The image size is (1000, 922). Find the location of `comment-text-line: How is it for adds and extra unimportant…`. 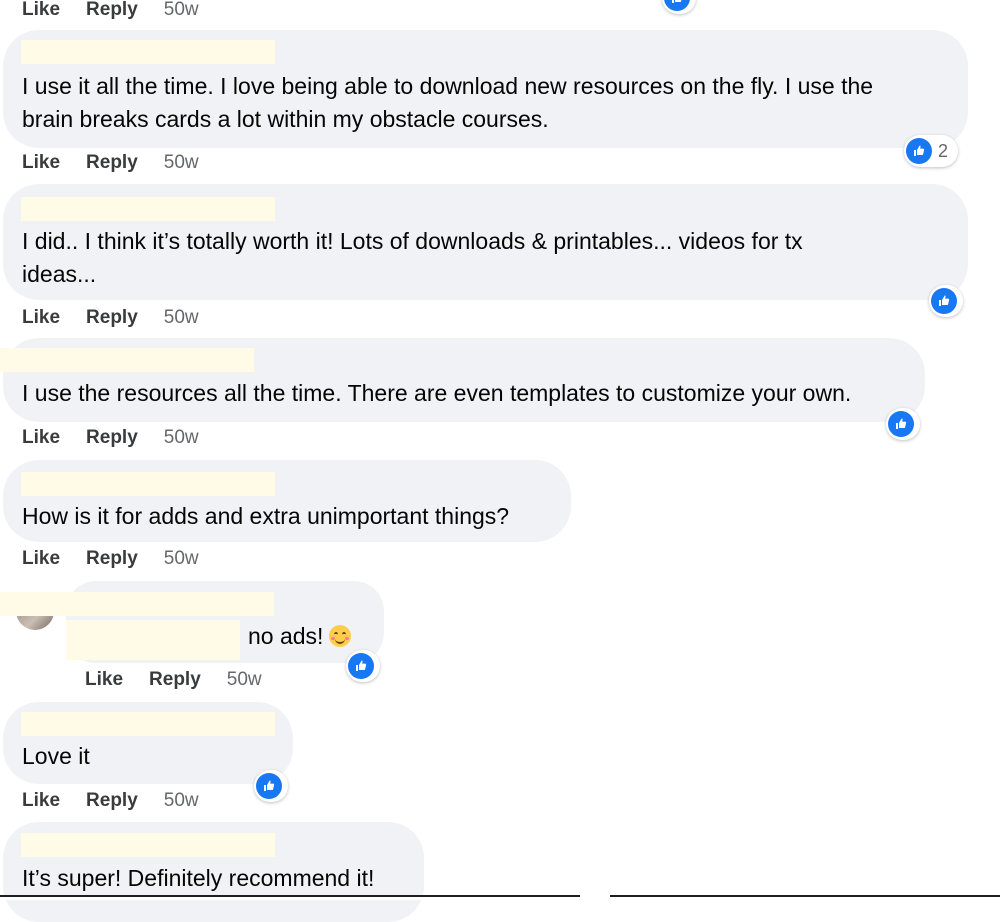

comment-text-line: How is it for adds and extra unimportant… is located at coordinates (266, 516).